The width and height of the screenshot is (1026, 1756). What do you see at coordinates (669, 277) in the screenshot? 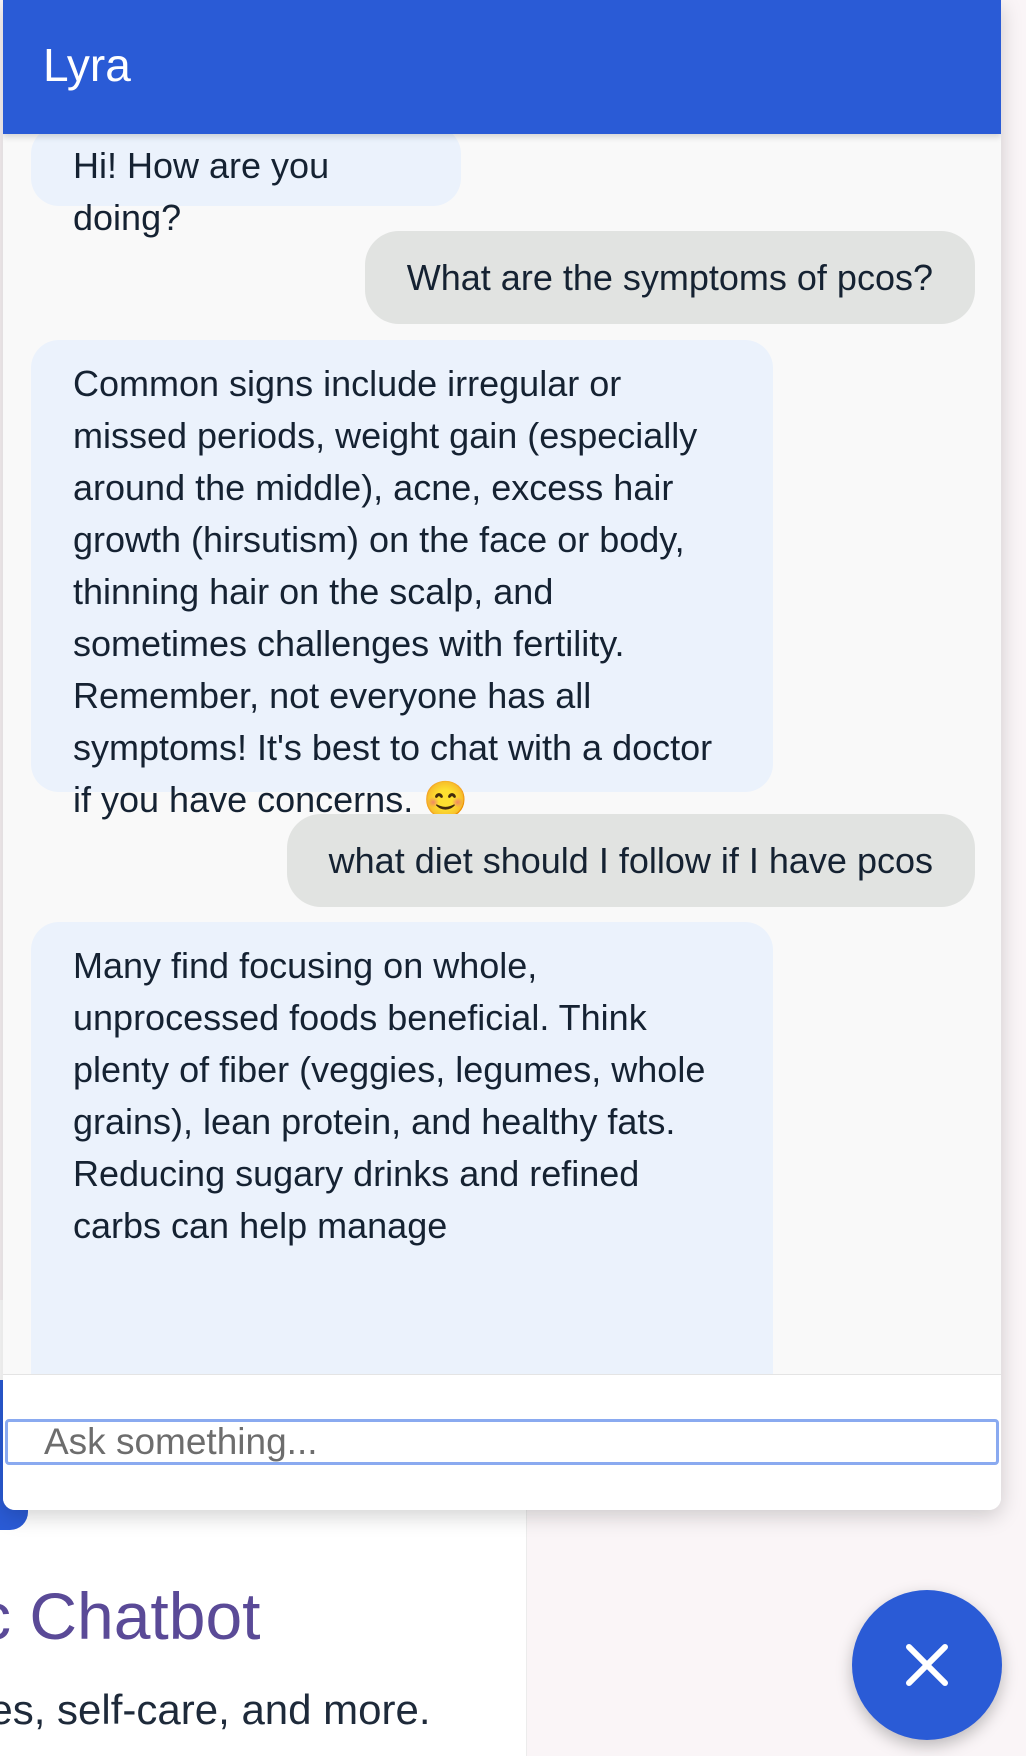
I see `user-message: What are the symptoms of pcos?` at bounding box center [669, 277].